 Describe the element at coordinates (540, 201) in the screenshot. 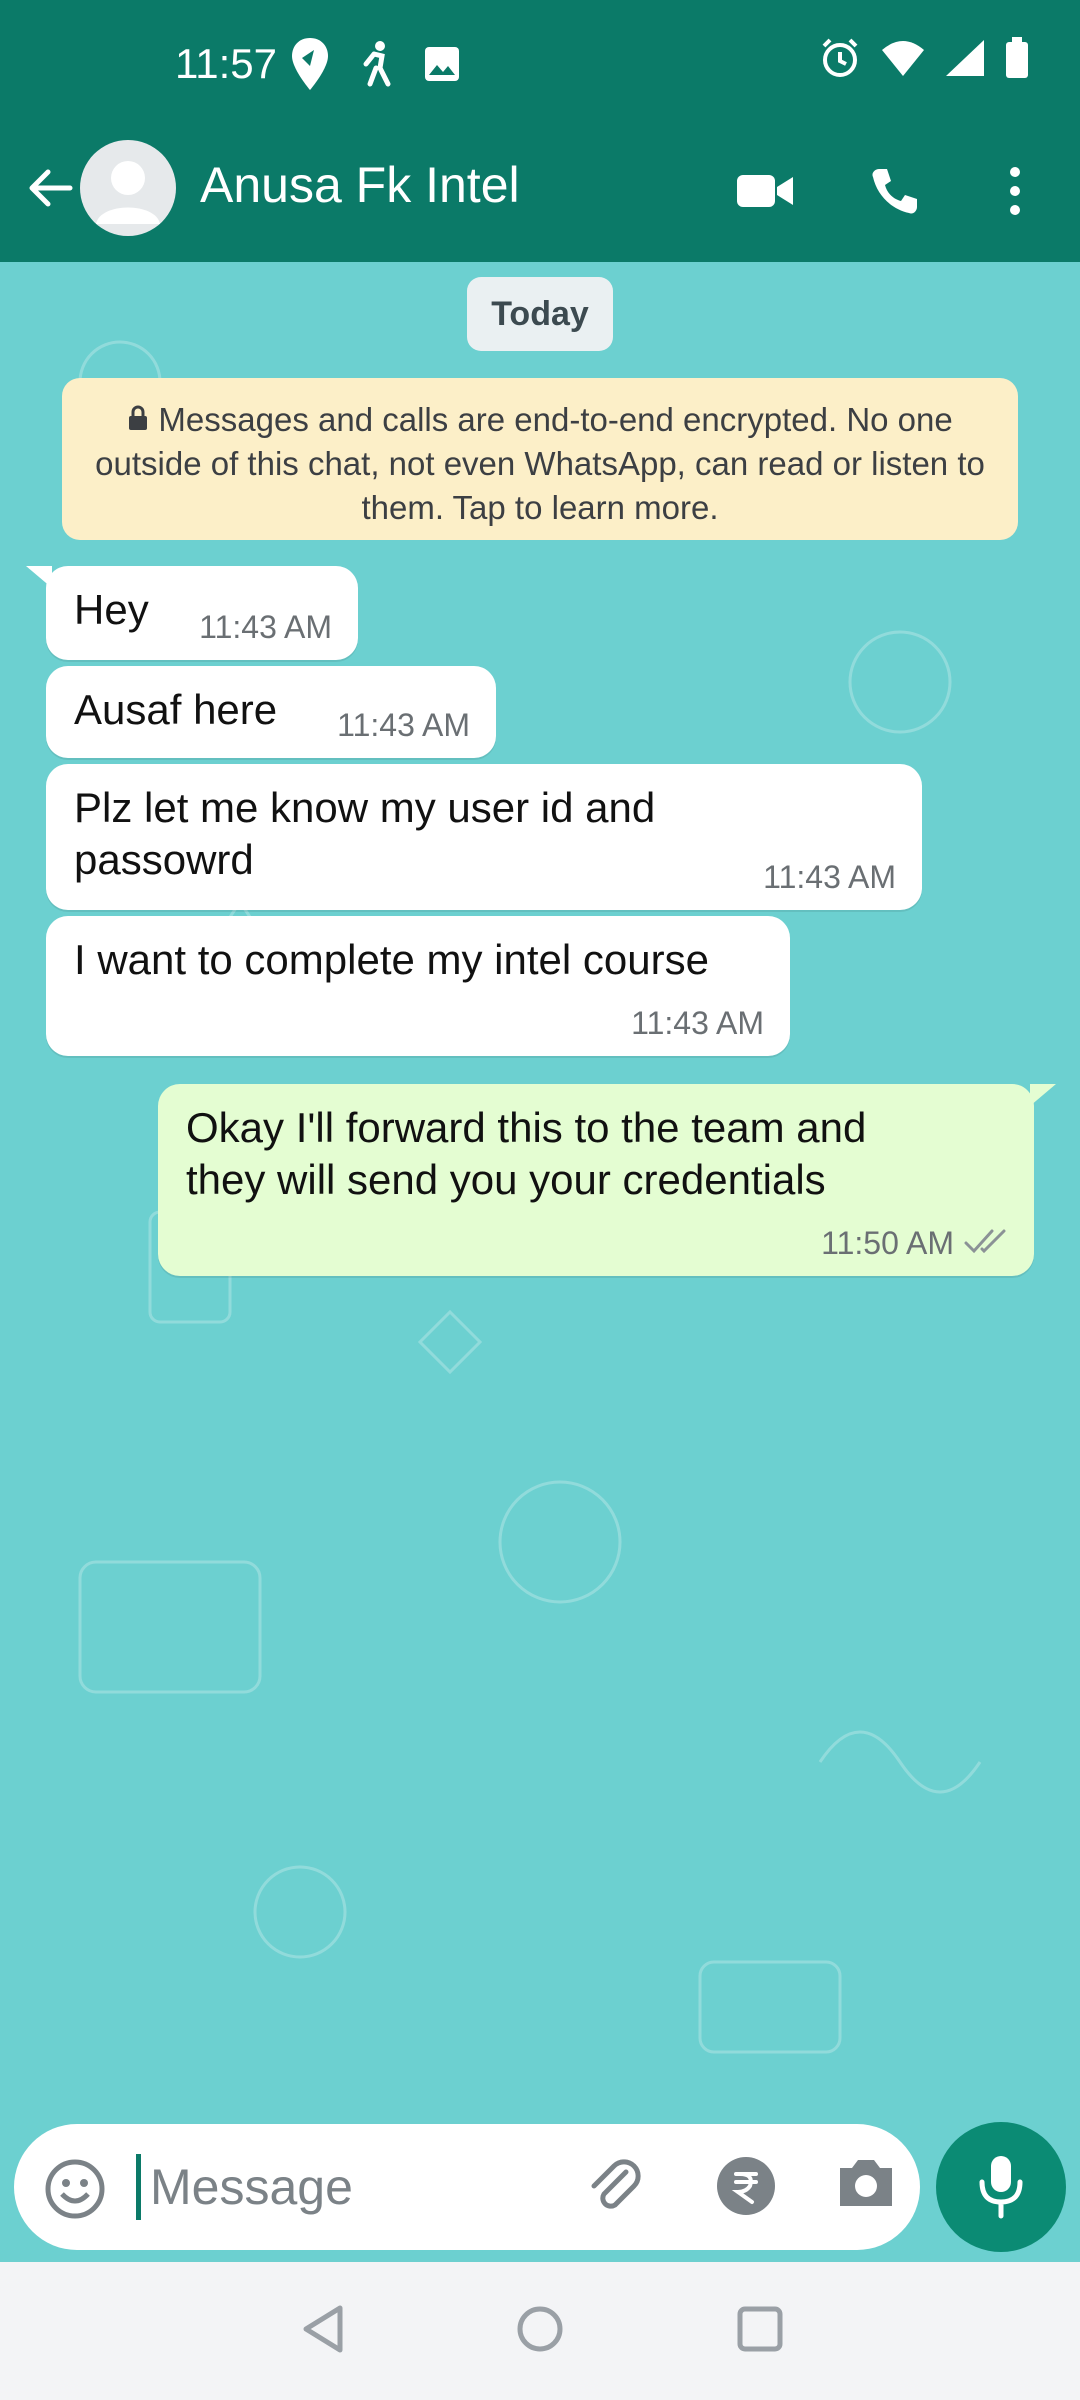

I see `app-bar: Anusa Fk Intel` at that location.